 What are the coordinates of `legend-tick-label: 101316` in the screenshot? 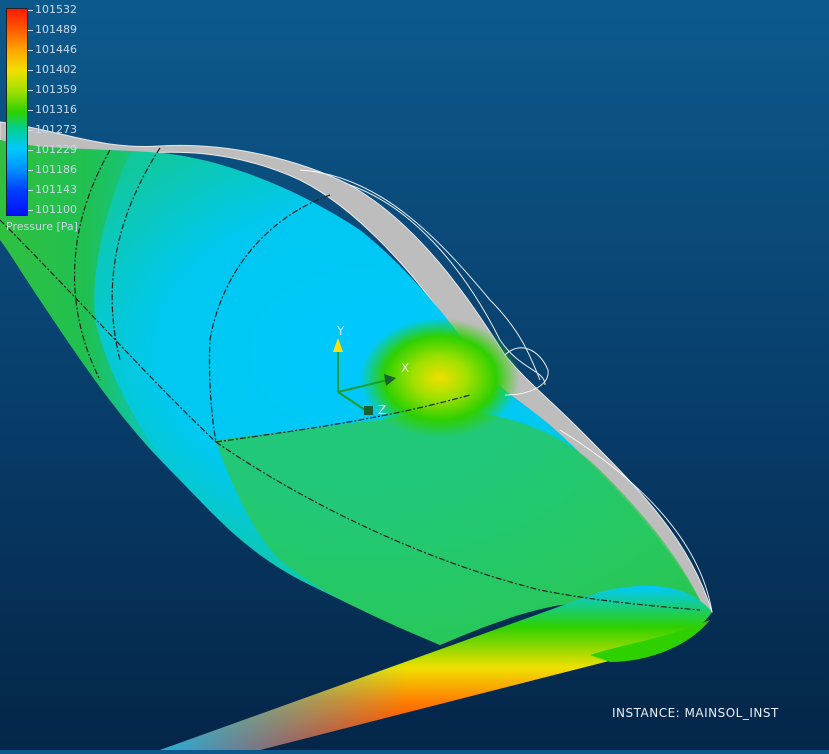 It's located at (56, 109).